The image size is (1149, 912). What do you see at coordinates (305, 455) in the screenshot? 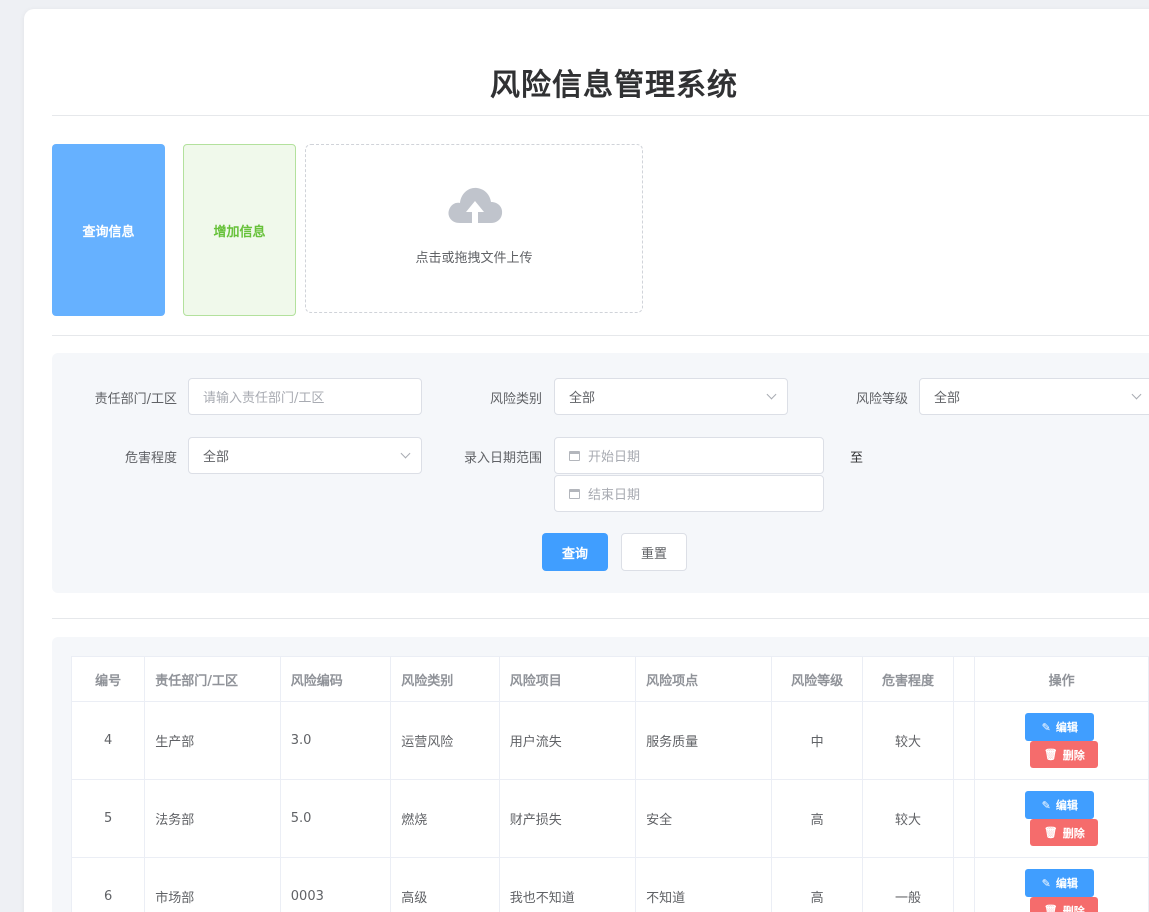
I see `harm-select: 全部` at bounding box center [305, 455].